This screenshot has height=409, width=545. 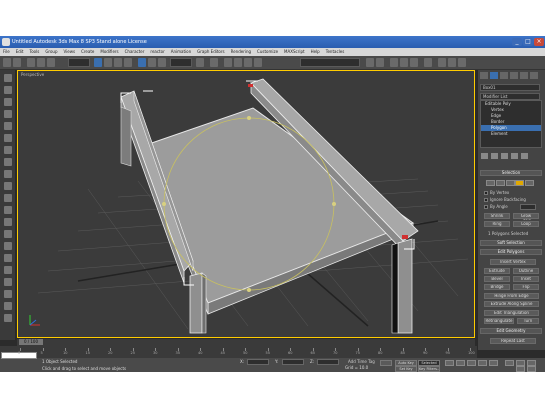 What do you see at coordinates (162, 62) in the screenshot?
I see `select-and-scale-icon` at bounding box center [162, 62].